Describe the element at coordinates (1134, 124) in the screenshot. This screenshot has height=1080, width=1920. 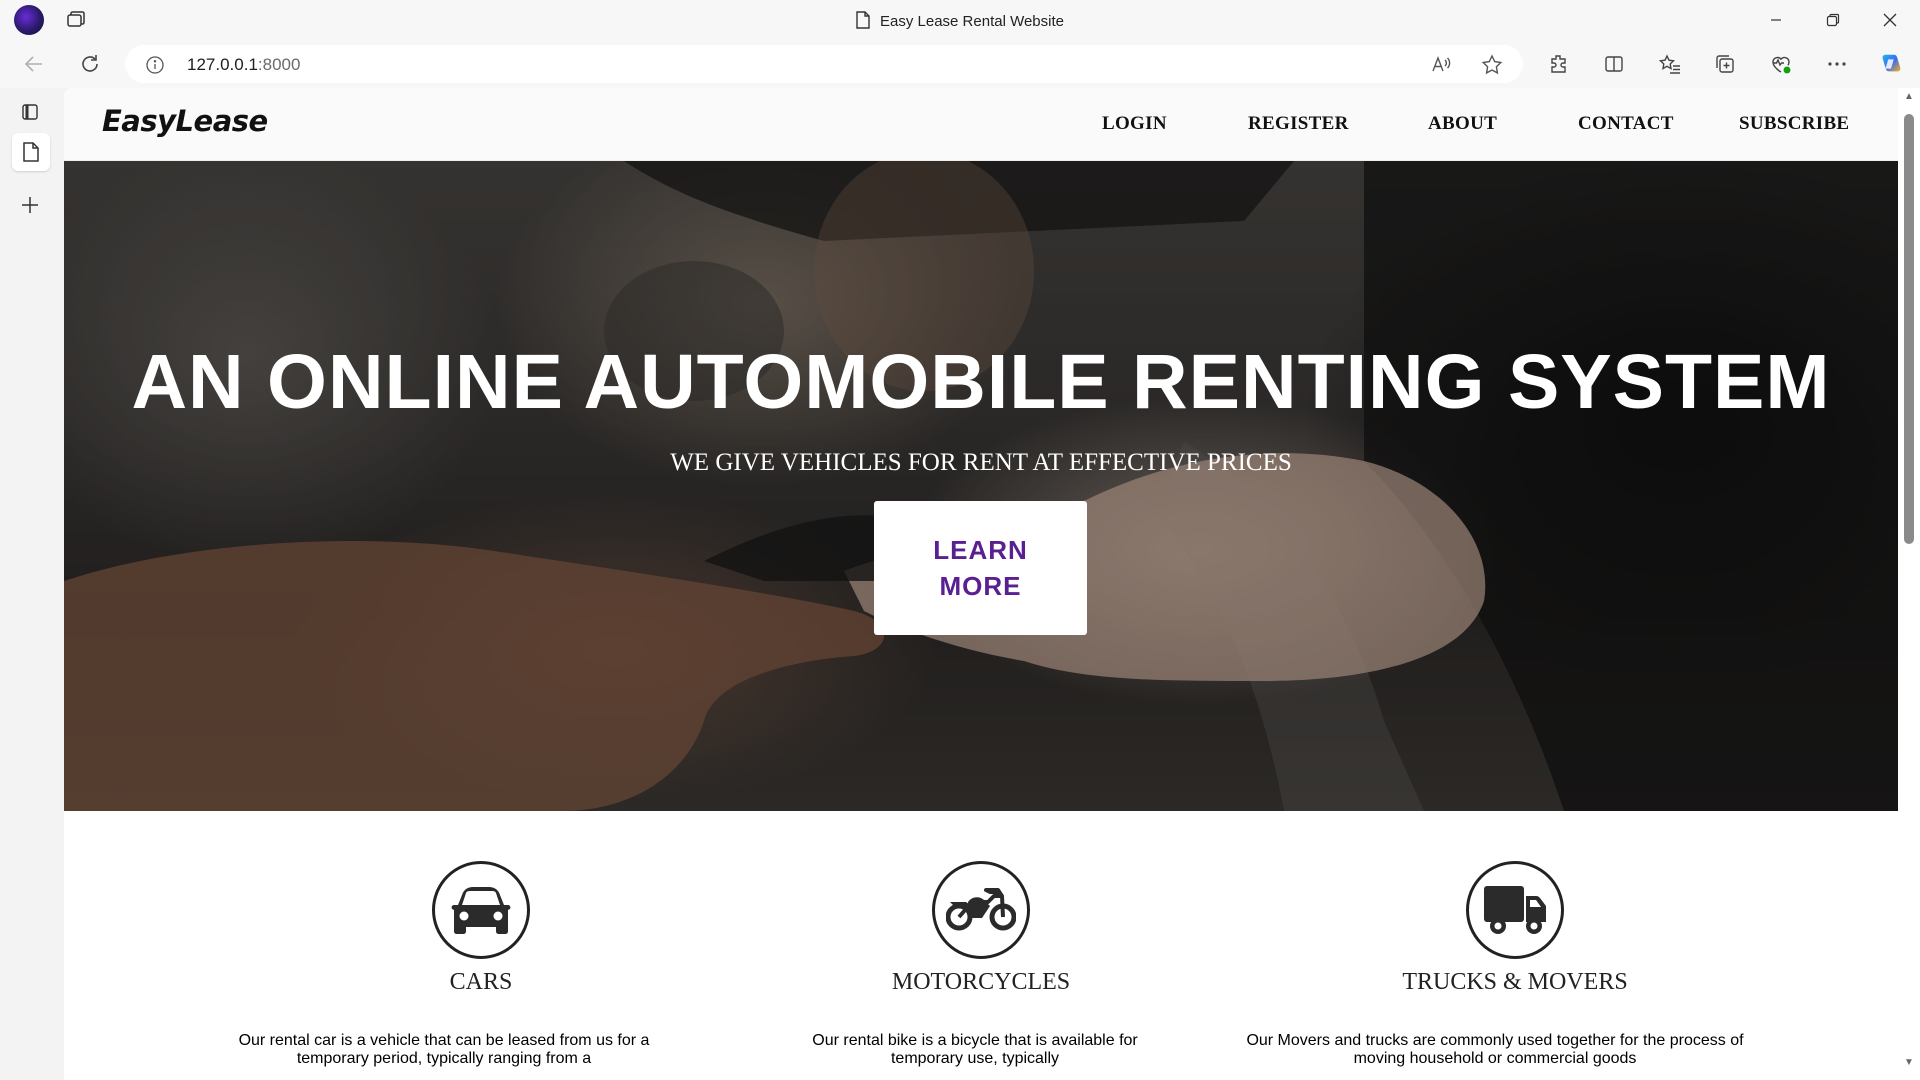
I see `nav-login: LOGIN` at that location.